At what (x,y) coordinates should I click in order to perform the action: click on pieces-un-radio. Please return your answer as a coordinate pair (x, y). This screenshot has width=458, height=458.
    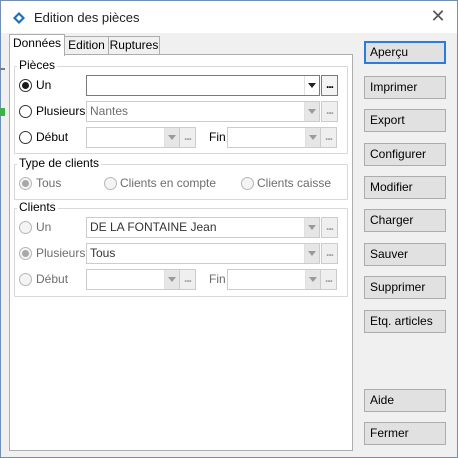
    Looking at the image, I should click on (25, 85).